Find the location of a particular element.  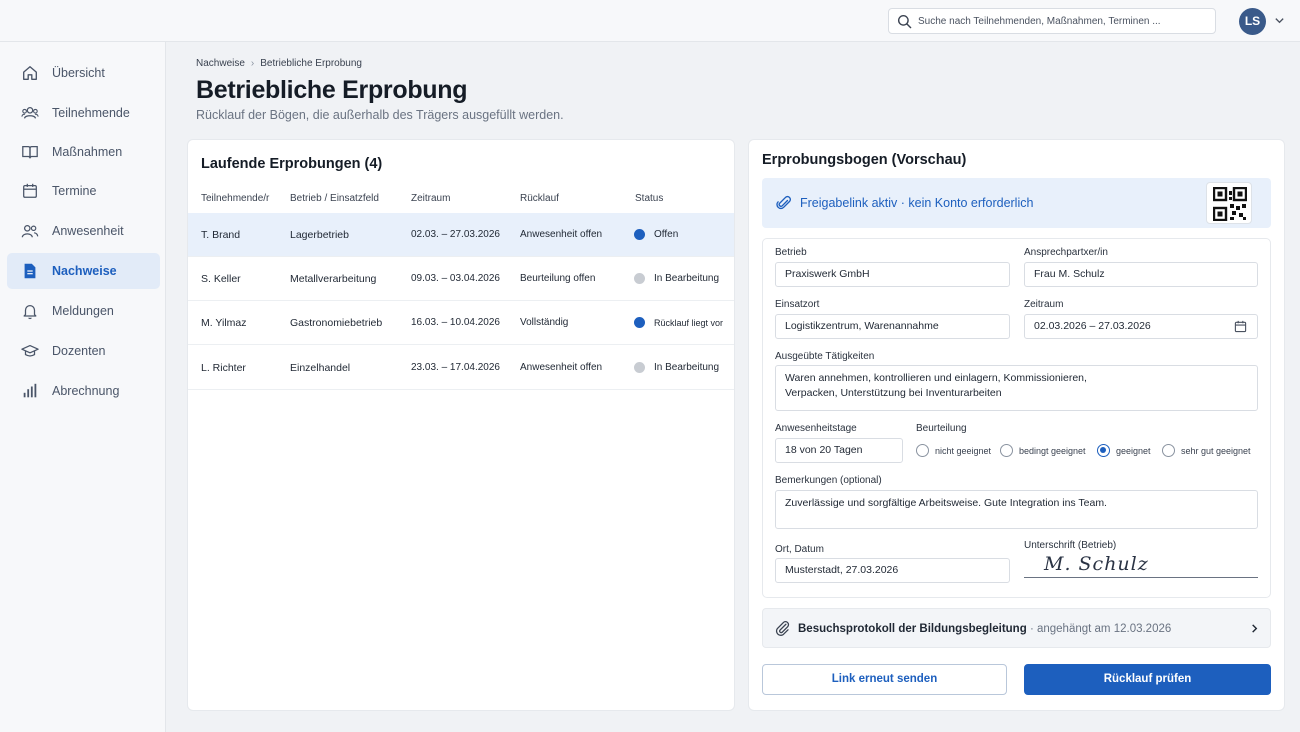

sidebar-item-uebersicht: Übersicht is located at coordinates (83, 73).